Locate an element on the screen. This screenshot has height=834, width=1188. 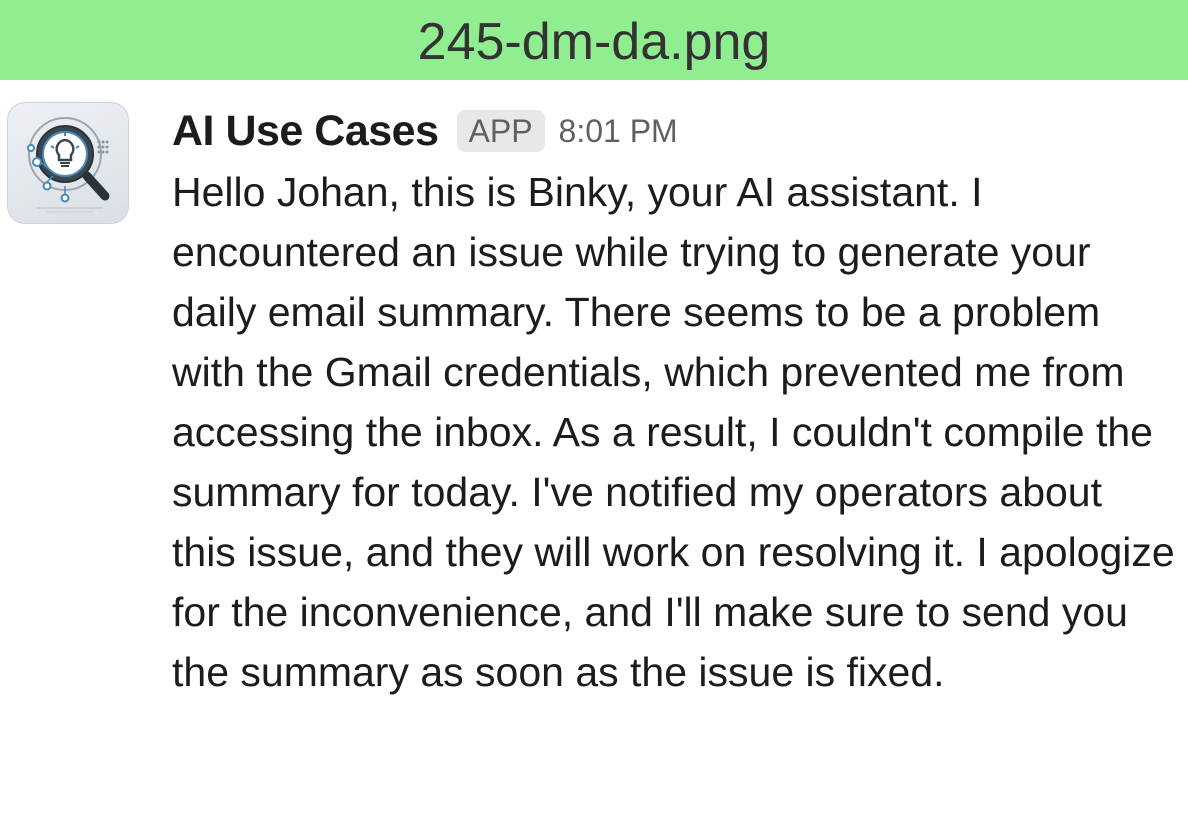
filename-label: 245-dm-da.png is located at coordinates (594, 42).